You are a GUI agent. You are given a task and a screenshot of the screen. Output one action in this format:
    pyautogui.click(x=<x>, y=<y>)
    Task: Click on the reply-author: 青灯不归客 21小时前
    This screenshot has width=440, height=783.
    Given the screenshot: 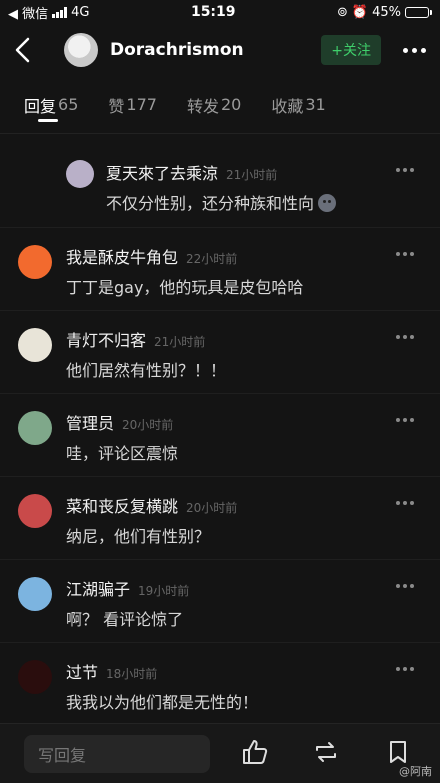 What is the action you would take?
    pyautogui.click(x=135, y=339)
    